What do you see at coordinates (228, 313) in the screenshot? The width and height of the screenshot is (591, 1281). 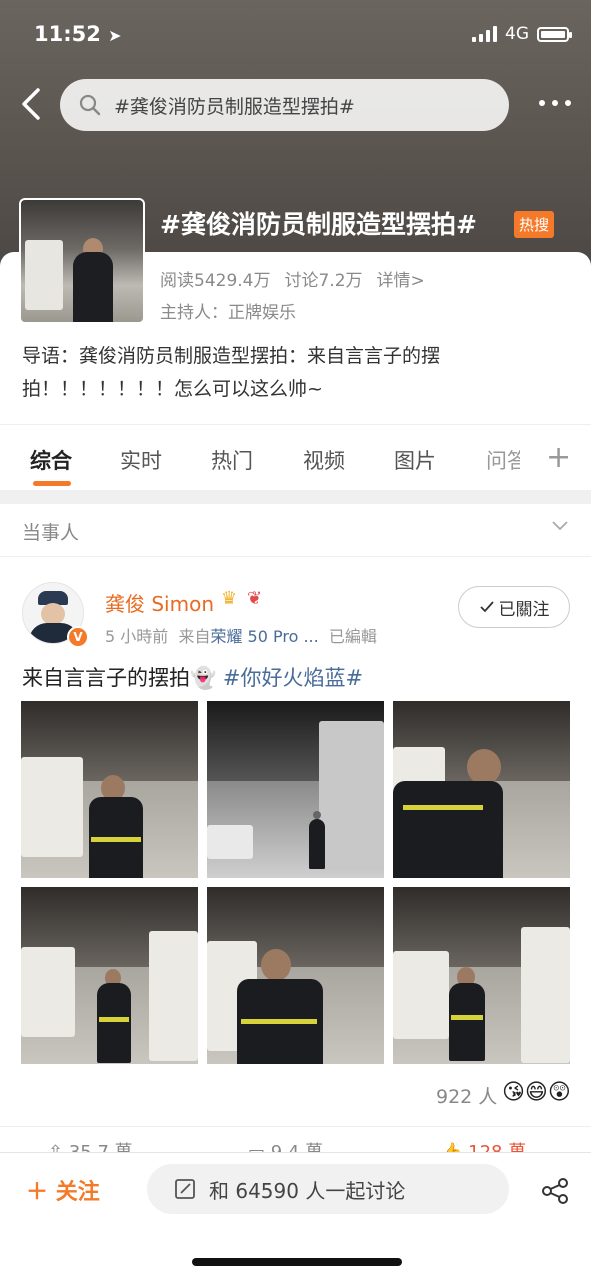 I see `topic-host: 主持人：正牌娱乐` at bounding box center [228, 313].